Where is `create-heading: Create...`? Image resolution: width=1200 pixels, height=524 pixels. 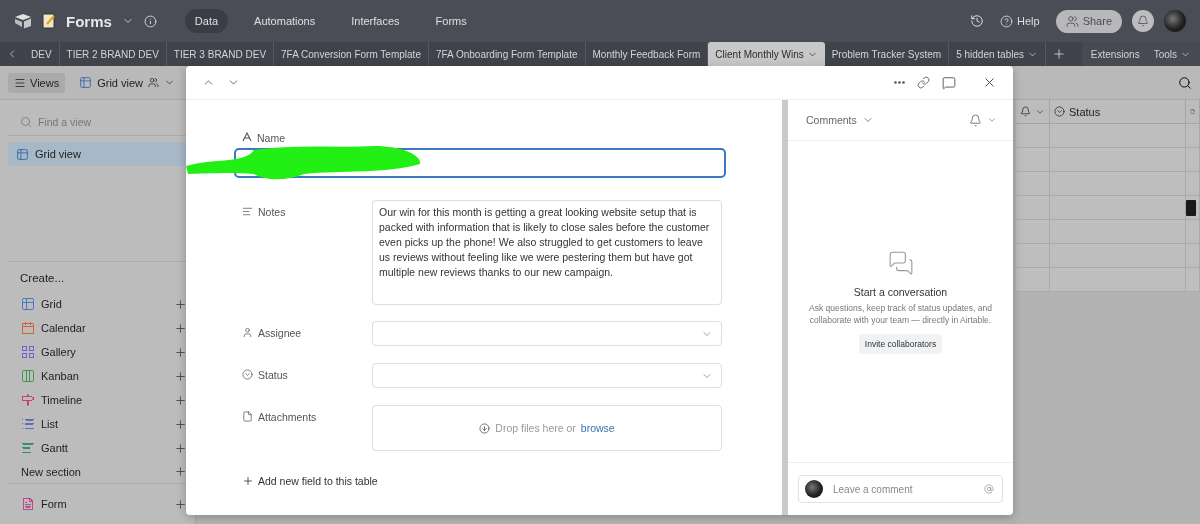
create-heading: Create... is located at coordinates (42, 278).